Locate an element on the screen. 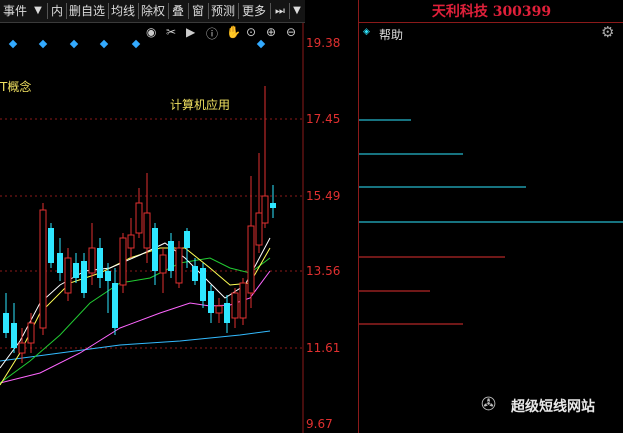  price-axis-label: 13.56 is located at coordinates (323, 271).